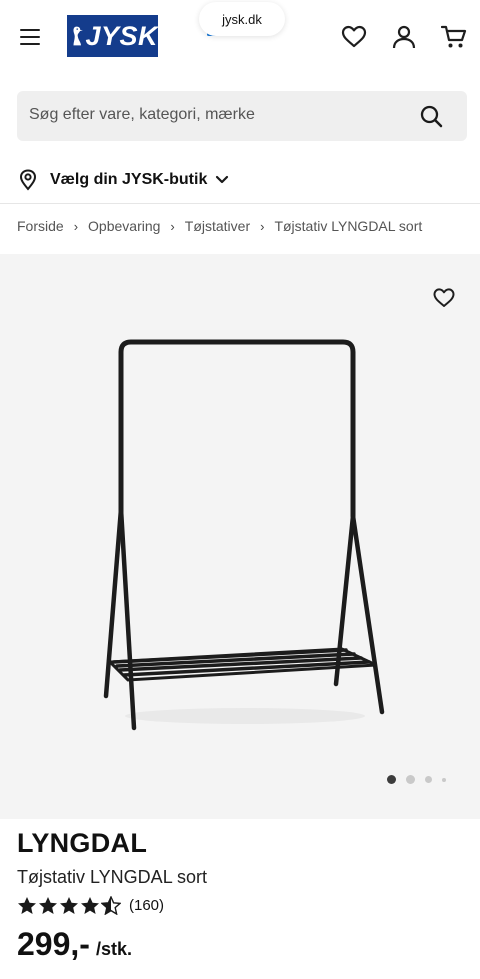 Image resolution: width=480 pixels, height=979 pixels. What do you see at coordinates (111, 905) in the screenshot?
I see `star-half-icon` at bounding box center [111, 905].